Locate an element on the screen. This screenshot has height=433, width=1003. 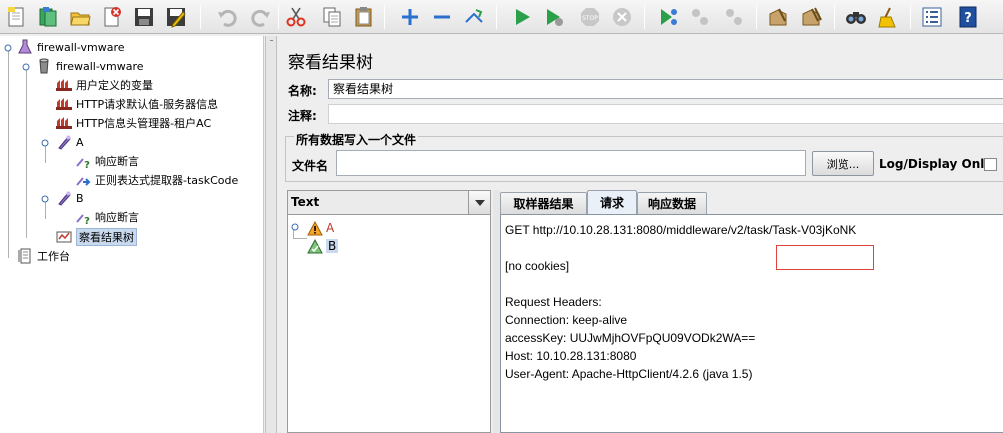
svg-text: STOP is located at coordinates (590, 18).